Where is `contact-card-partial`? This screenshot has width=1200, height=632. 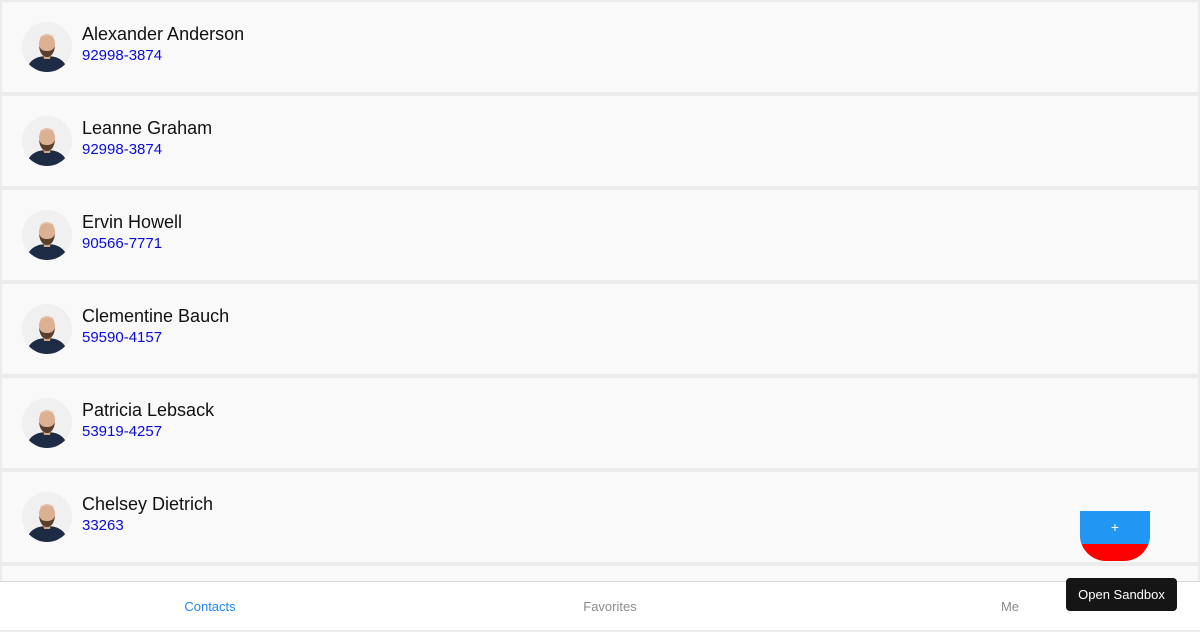 contact-card-partial is located at coordinates (600, 573).